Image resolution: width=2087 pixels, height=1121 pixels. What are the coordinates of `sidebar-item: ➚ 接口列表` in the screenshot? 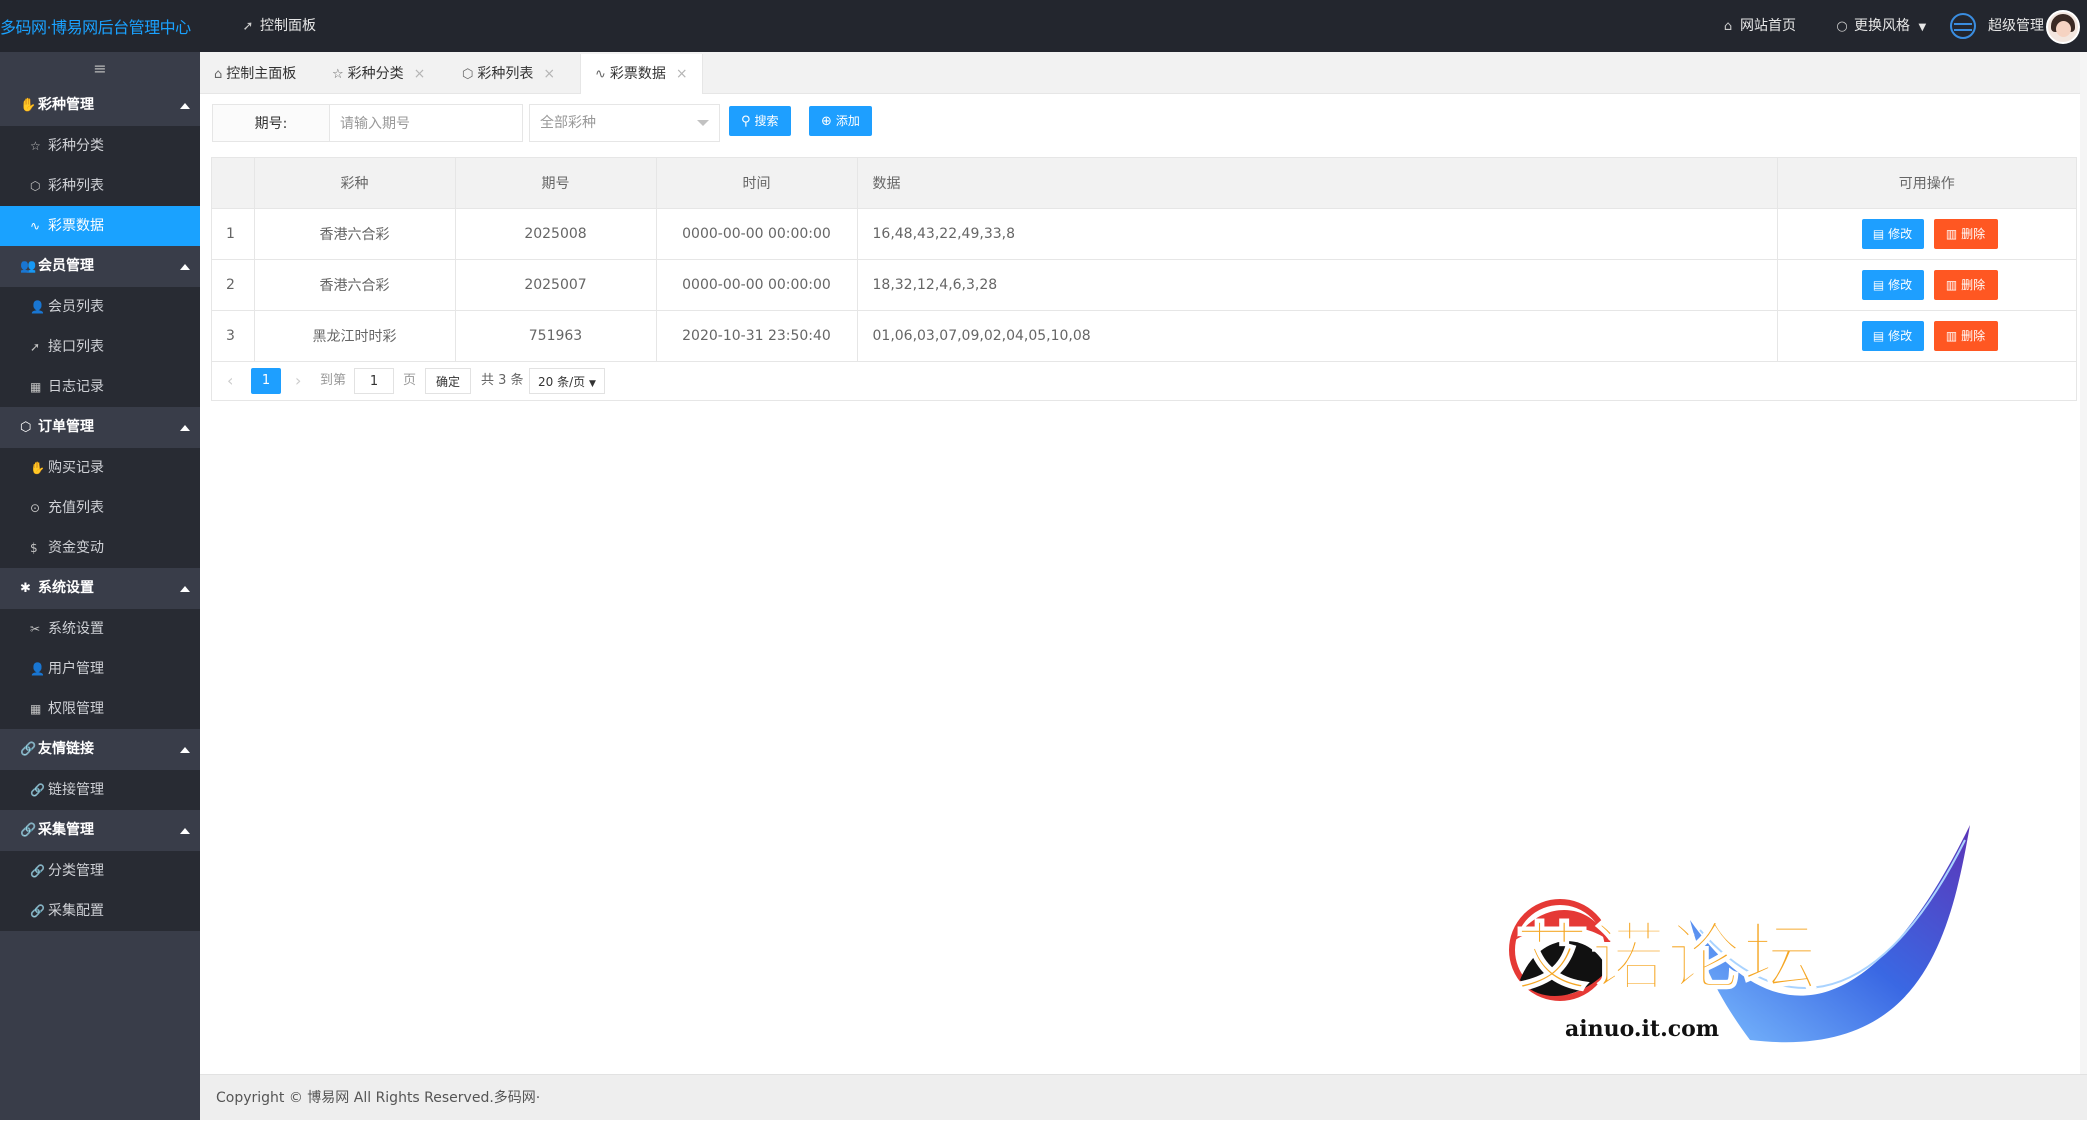 It's located at (100, 347).